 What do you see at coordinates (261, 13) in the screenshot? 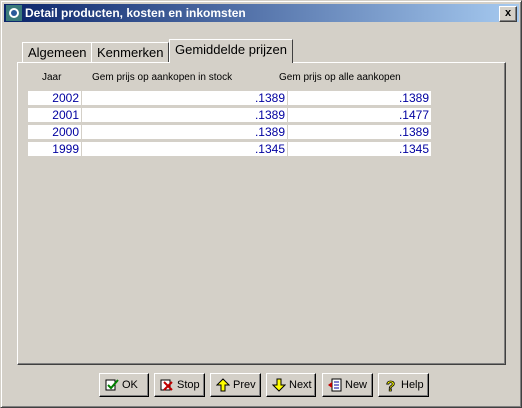
I see `title-bar: Detail producten, kosten en inkomsten x` at bounding box center [261, 13].